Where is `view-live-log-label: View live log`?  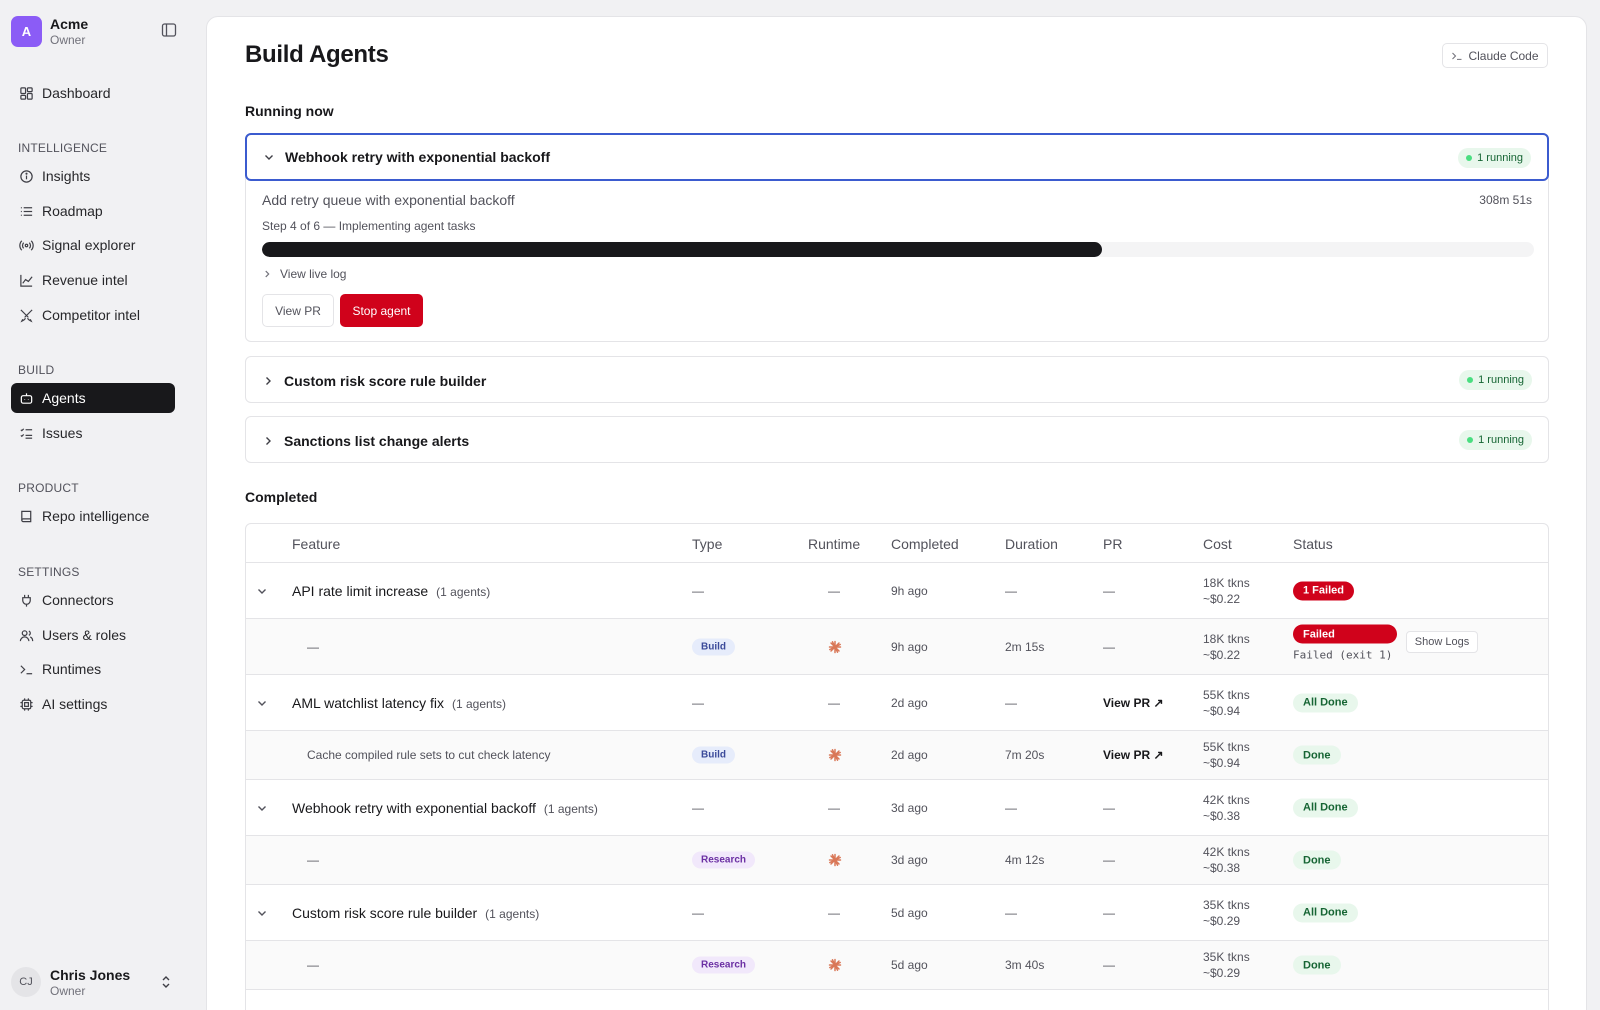
view-live-log-label: View live log is located at coordinates (313, 274).